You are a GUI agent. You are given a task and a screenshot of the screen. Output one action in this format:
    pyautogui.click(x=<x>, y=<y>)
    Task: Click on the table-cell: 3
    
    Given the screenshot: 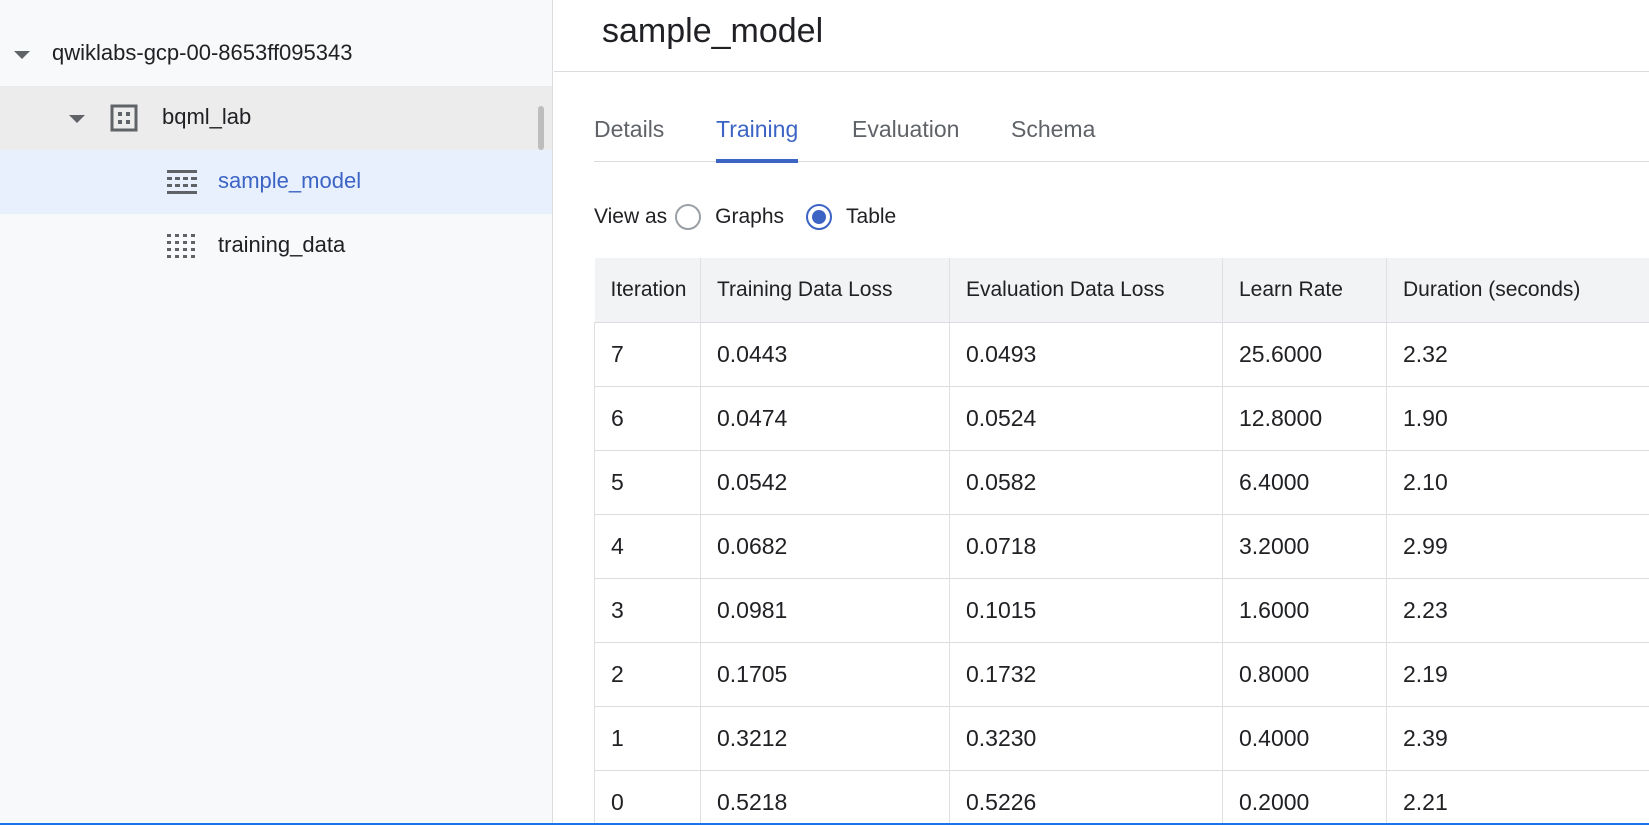 What is the action you would take?
    pyautogui.click(x=647, y=610)
    